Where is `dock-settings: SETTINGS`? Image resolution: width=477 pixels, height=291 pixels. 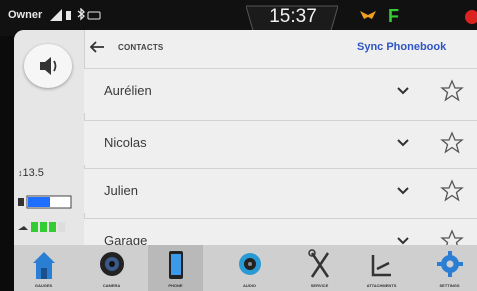 dock-settings: SETTINGS is located at coordinates (449, 268).